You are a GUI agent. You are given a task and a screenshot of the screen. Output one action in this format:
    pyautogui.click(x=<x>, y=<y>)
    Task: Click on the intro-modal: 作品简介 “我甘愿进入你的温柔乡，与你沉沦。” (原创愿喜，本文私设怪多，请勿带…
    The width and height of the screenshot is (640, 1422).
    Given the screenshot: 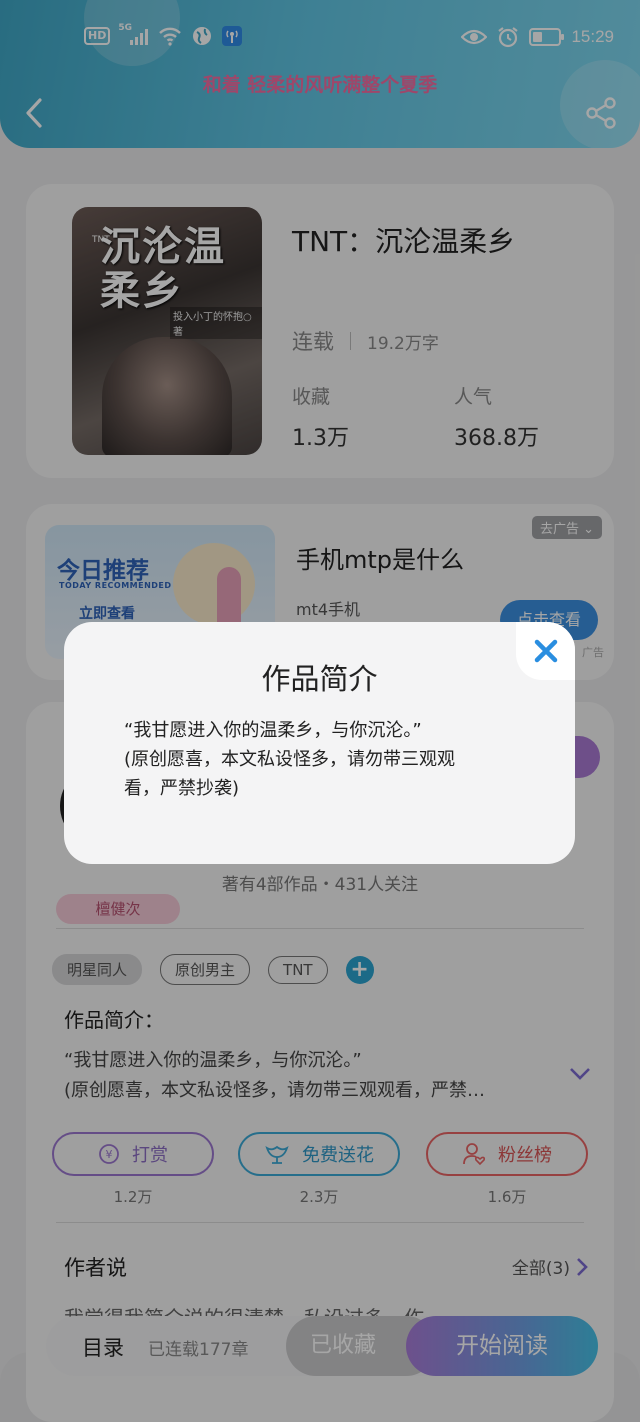 What is the action you would take?
    pyautogui.click(x=319, y=743)
    